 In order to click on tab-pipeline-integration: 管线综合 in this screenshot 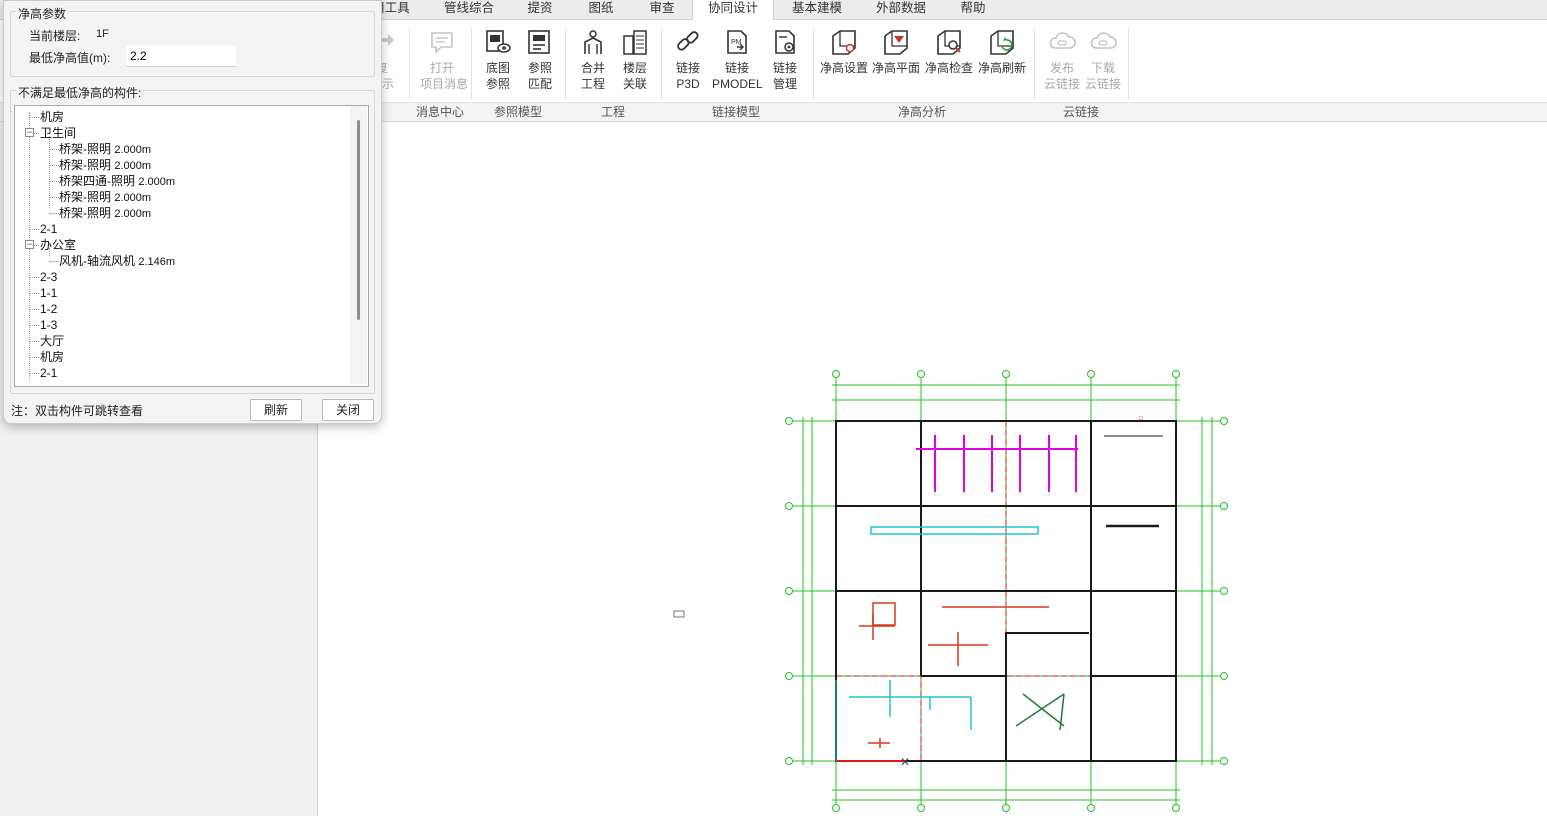, I will do `click(469, 9)`.